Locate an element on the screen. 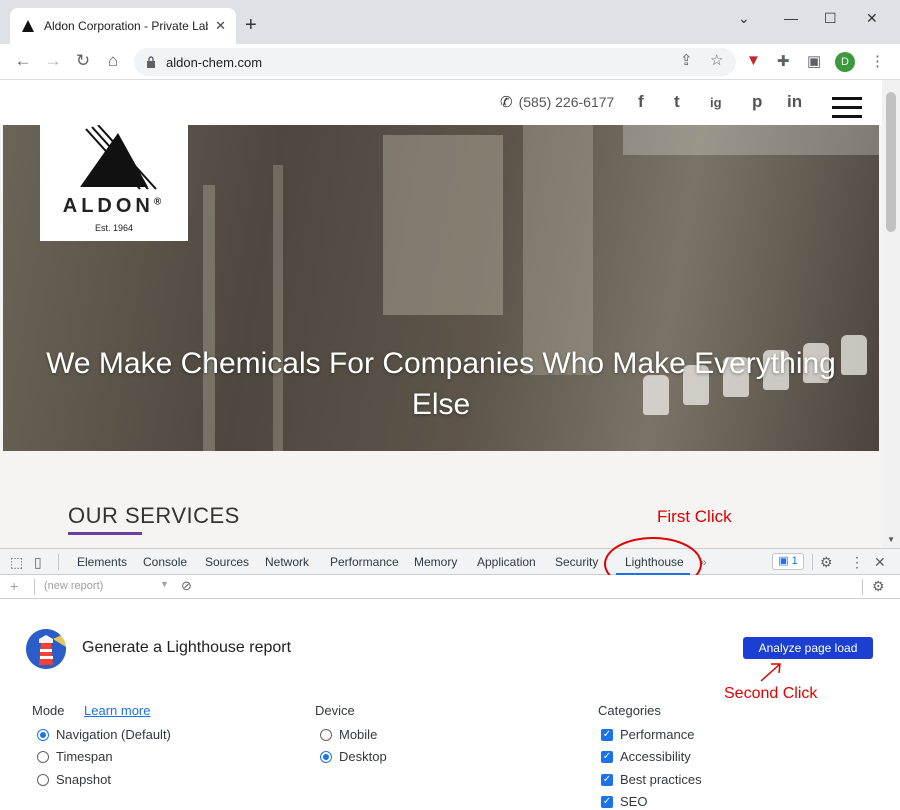 The image size is (900, 810). report-select: (new report) is located at coordinates (73, 586).